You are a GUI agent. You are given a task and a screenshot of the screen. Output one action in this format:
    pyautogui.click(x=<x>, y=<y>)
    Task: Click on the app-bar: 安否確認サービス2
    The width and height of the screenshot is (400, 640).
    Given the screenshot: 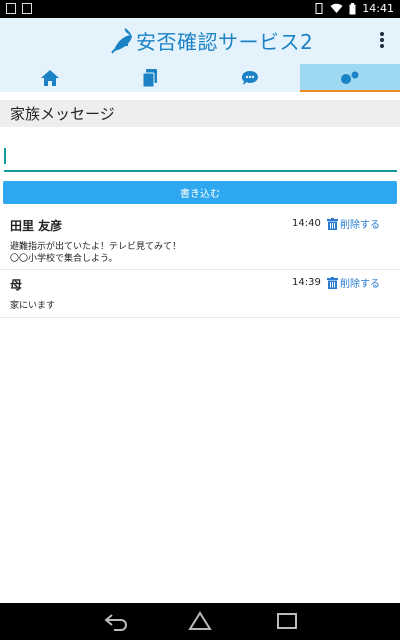 What is the action you would take?
    pyautogui.click(x=200, y=41)
    